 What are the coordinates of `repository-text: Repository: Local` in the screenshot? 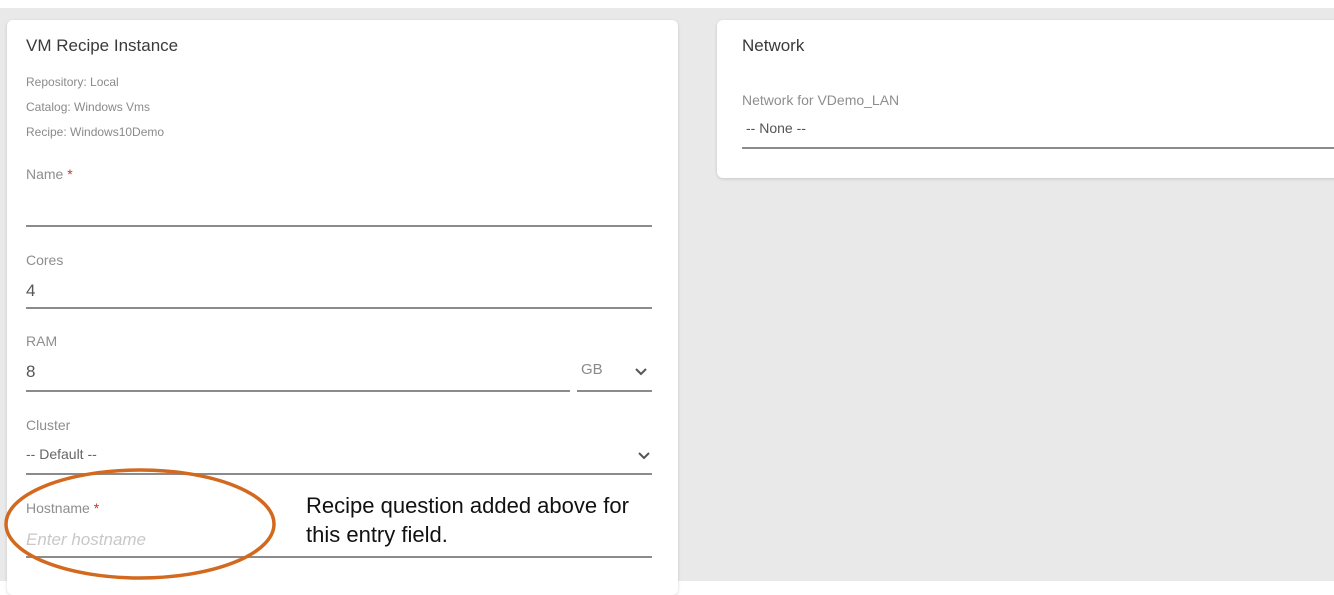 It's located at (72, 82).